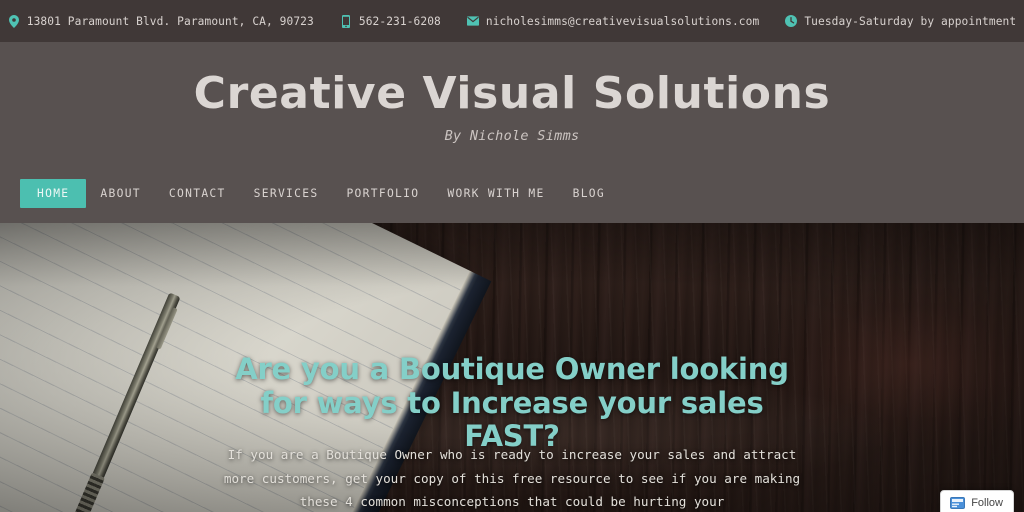  What do you see at coordinates (512, 136) in the screenshot?
I see `site-subtitle: By Nichole Simms` at bounding box center [512, 136].